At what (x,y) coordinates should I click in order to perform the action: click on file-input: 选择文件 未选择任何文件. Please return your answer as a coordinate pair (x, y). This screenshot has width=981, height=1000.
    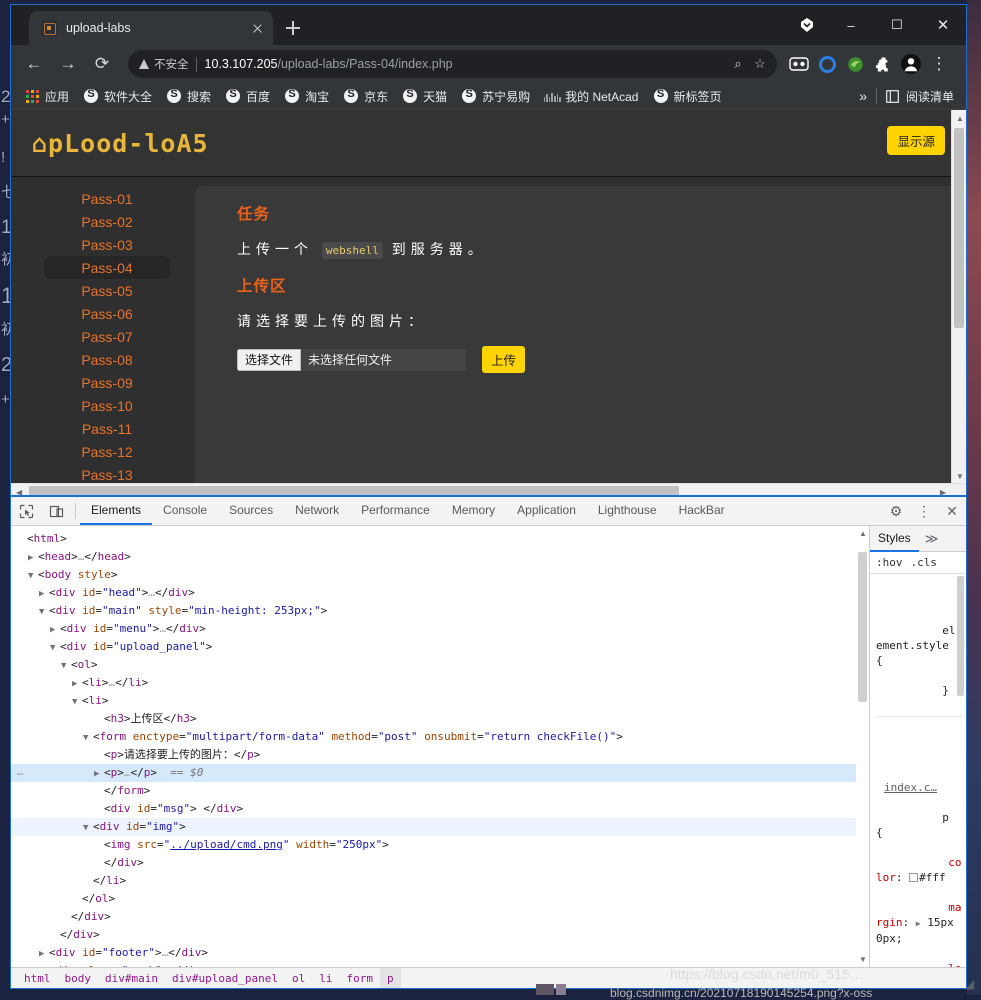
    Looking at the image, I should click on (351, 360).